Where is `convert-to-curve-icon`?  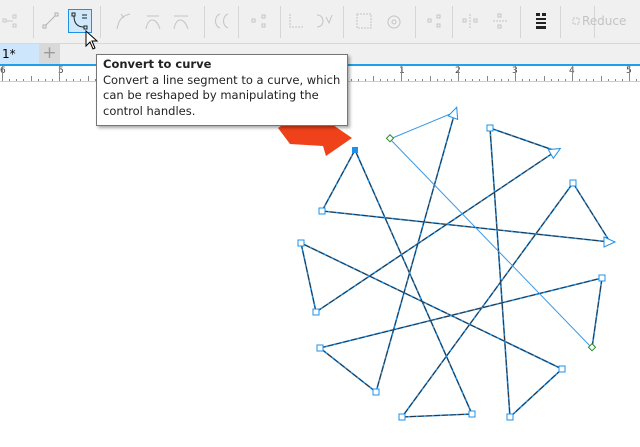 convert-to-curve-icon is located at coordinates (79, 21).